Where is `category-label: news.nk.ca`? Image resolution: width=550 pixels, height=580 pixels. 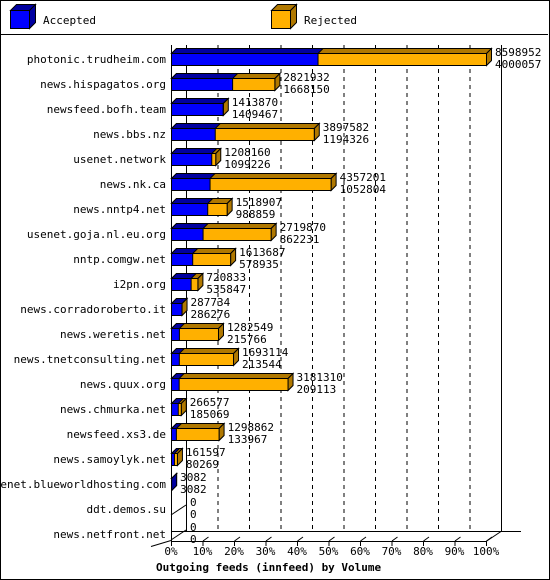 category-label: news.nk.ca is located at coordinates (133, 184).